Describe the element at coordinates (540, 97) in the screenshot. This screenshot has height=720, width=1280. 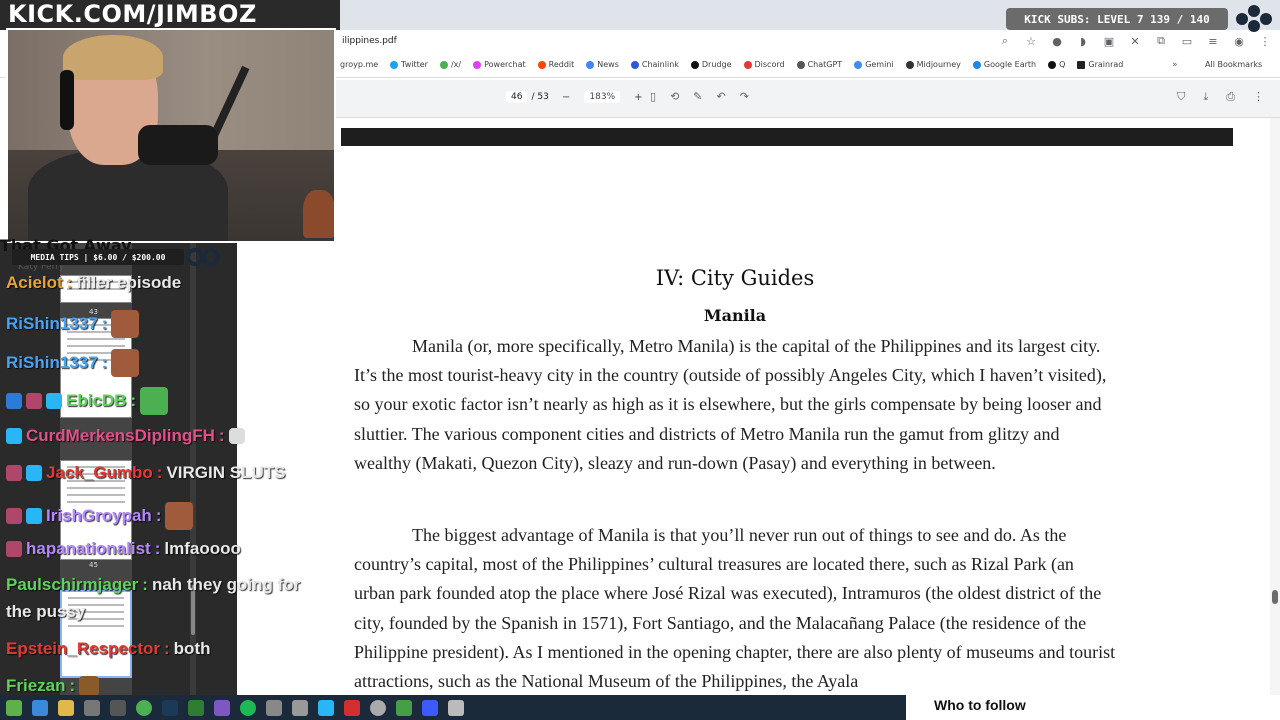
I see `page-total: / 53` at that location.